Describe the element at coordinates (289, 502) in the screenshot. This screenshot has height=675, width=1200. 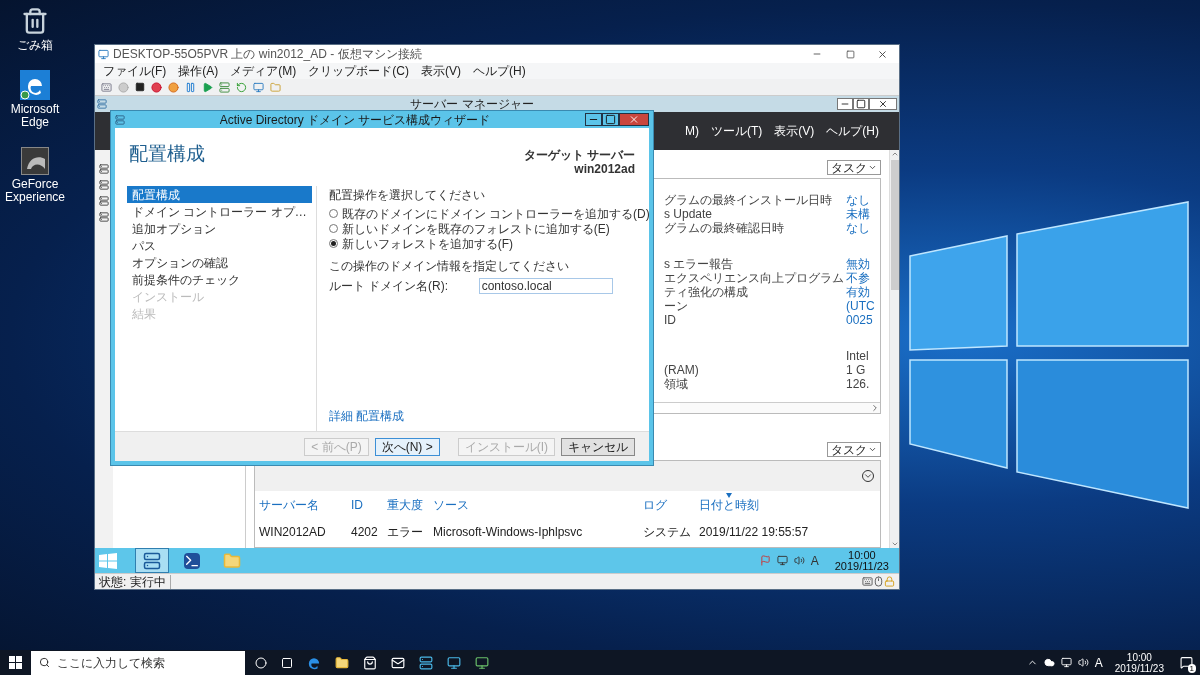
I see `column-header: サーバー名` at that location.